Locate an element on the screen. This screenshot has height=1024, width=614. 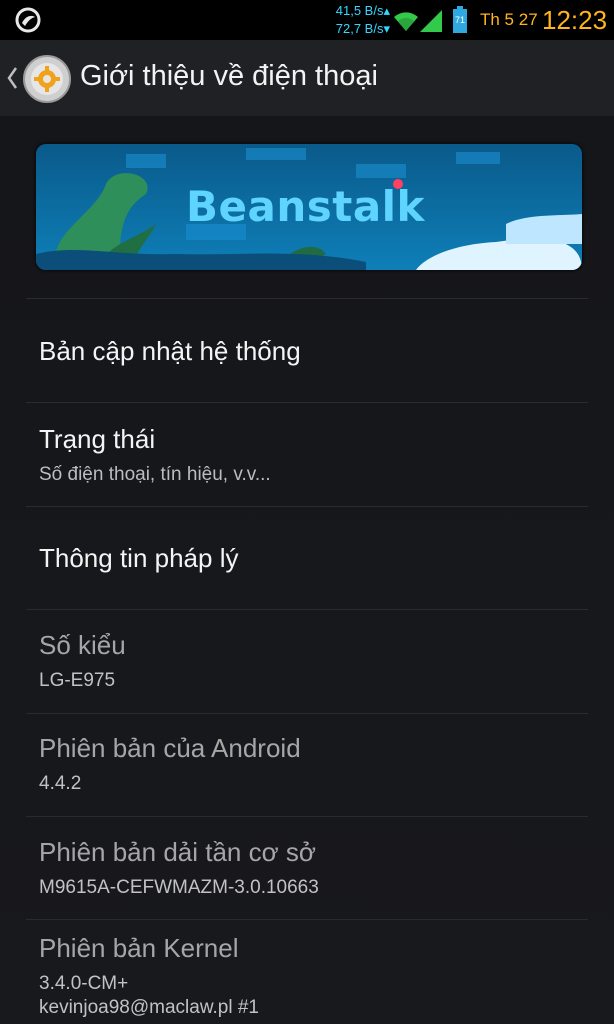
list-item-title: Số kiểu is located at coordinates (82, 645).